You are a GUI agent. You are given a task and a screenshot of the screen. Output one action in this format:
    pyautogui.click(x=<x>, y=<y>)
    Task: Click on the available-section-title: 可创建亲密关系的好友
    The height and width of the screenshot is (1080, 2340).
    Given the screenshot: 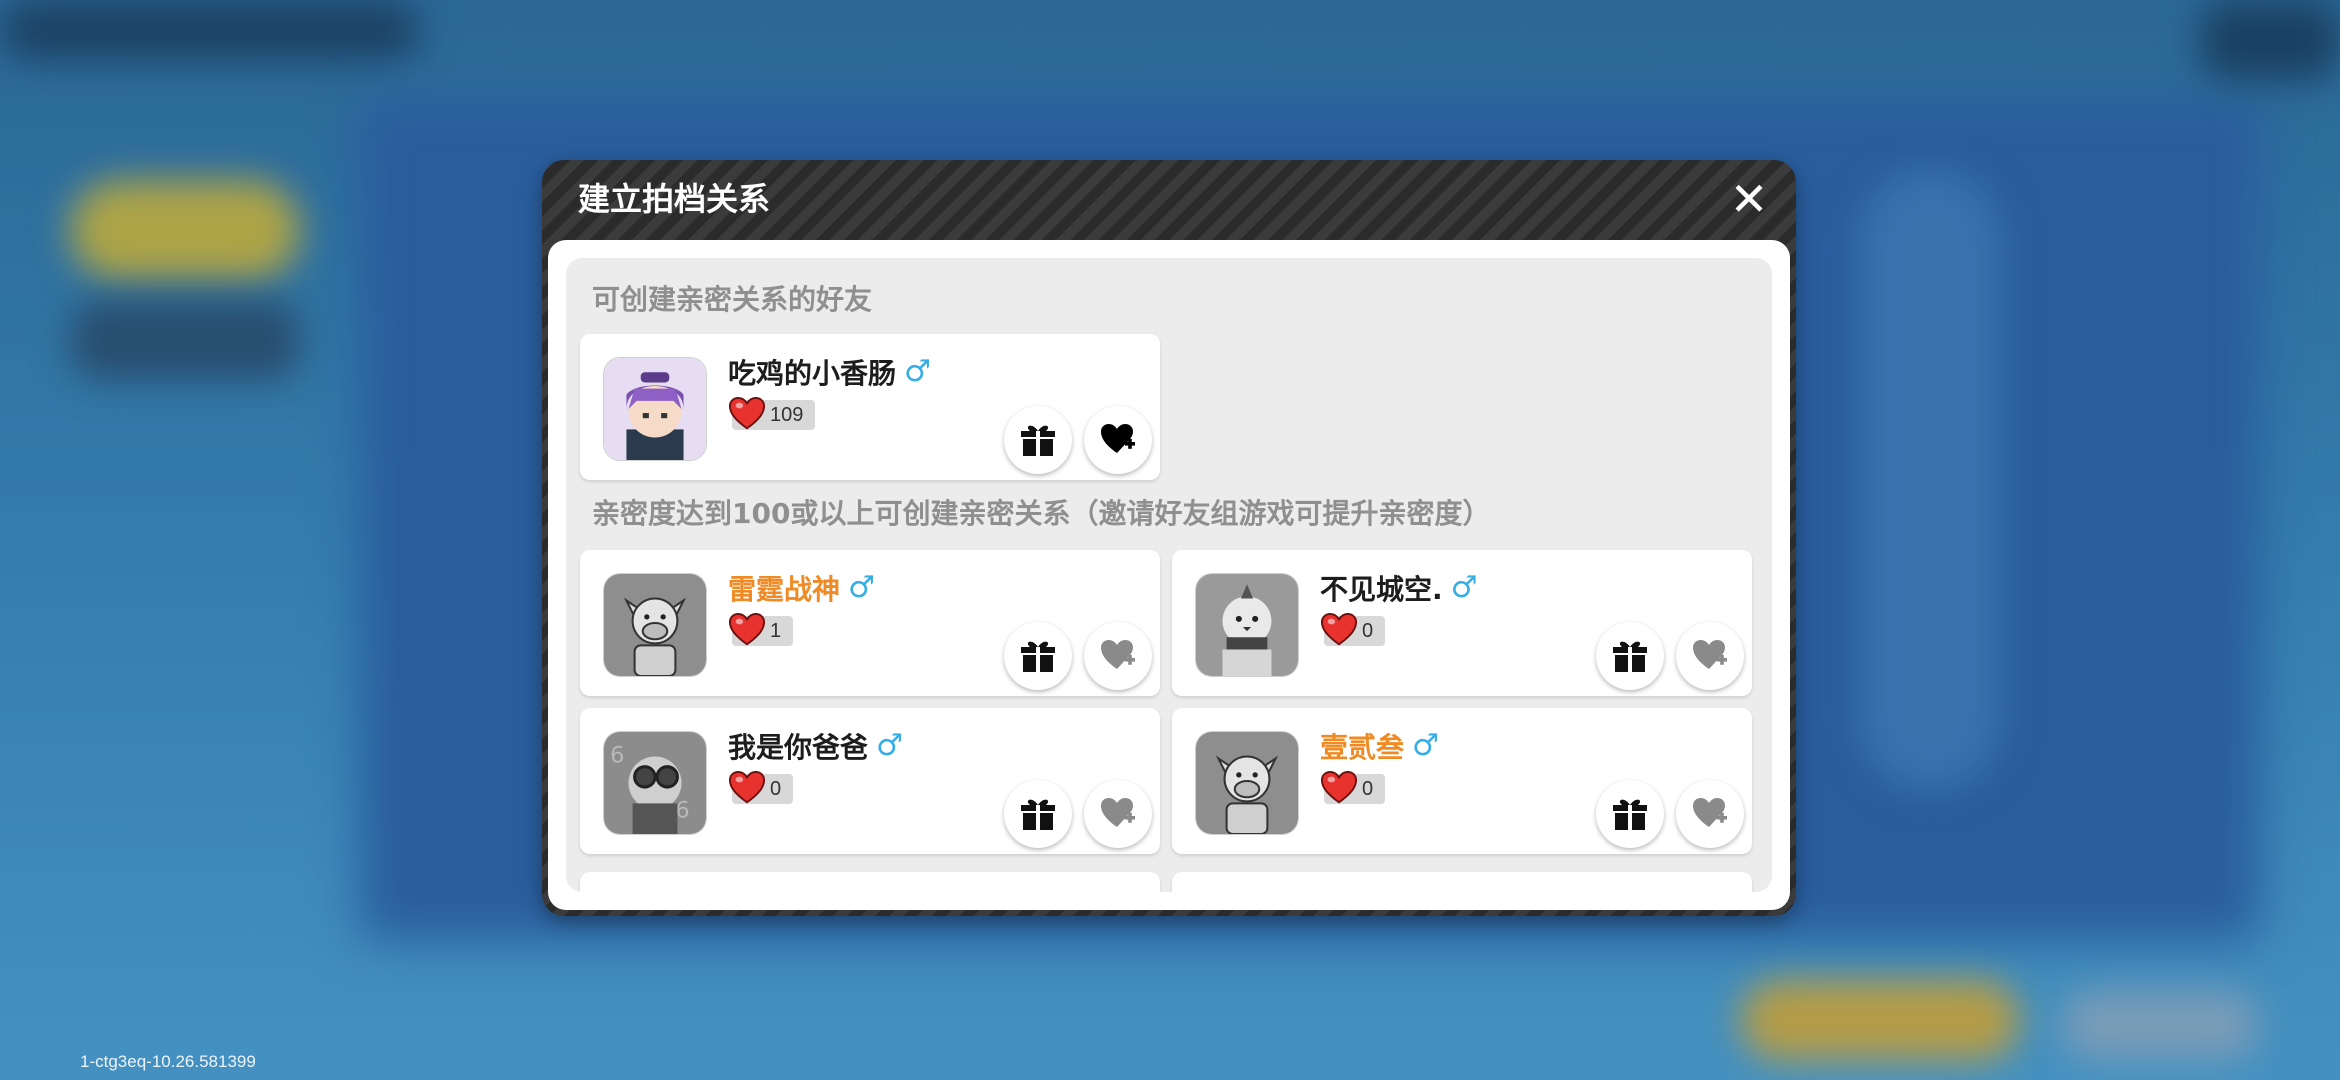 What is the action you would take?
    pyautogui.click(x=732, y=299)
    